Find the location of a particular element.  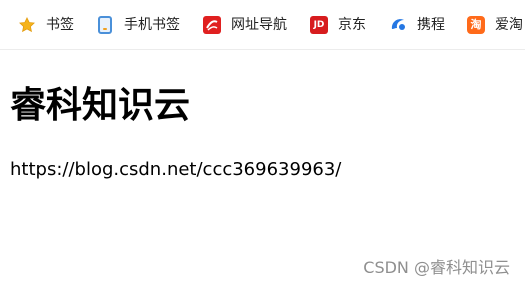

jd-icon: JD is located at coordinates (319, 25).